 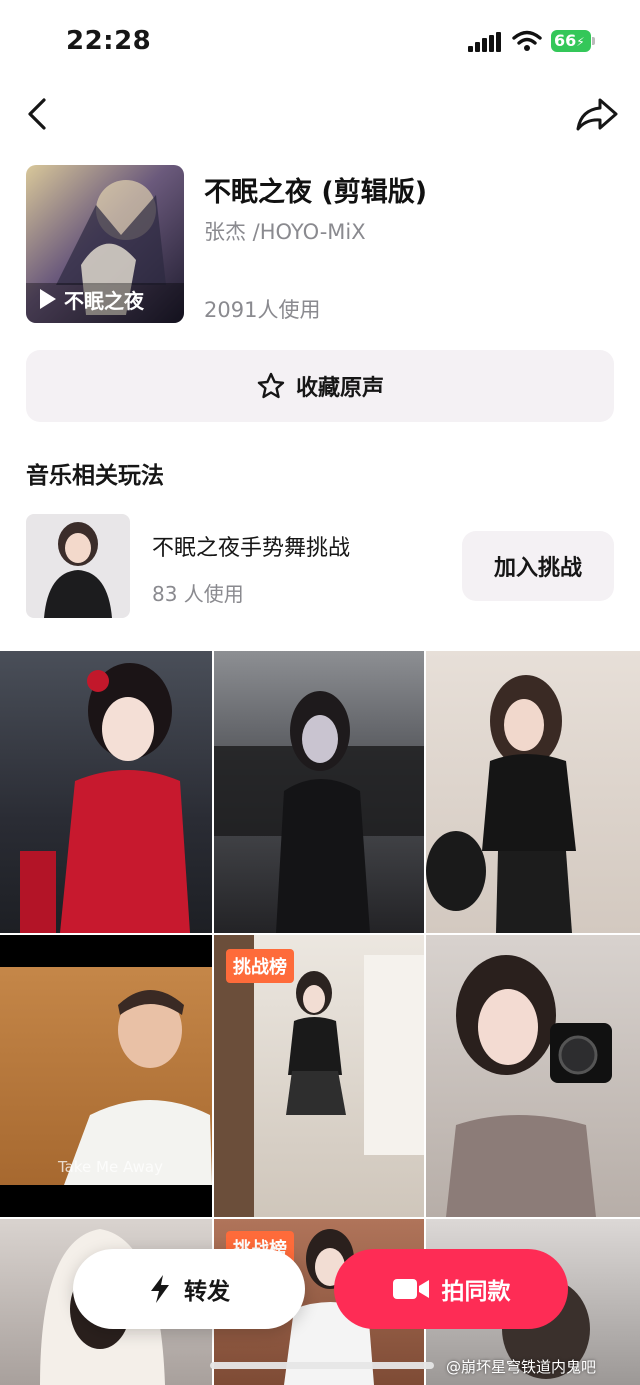 I want to click on cellular-signal-icon, so click(x=485, y=42).